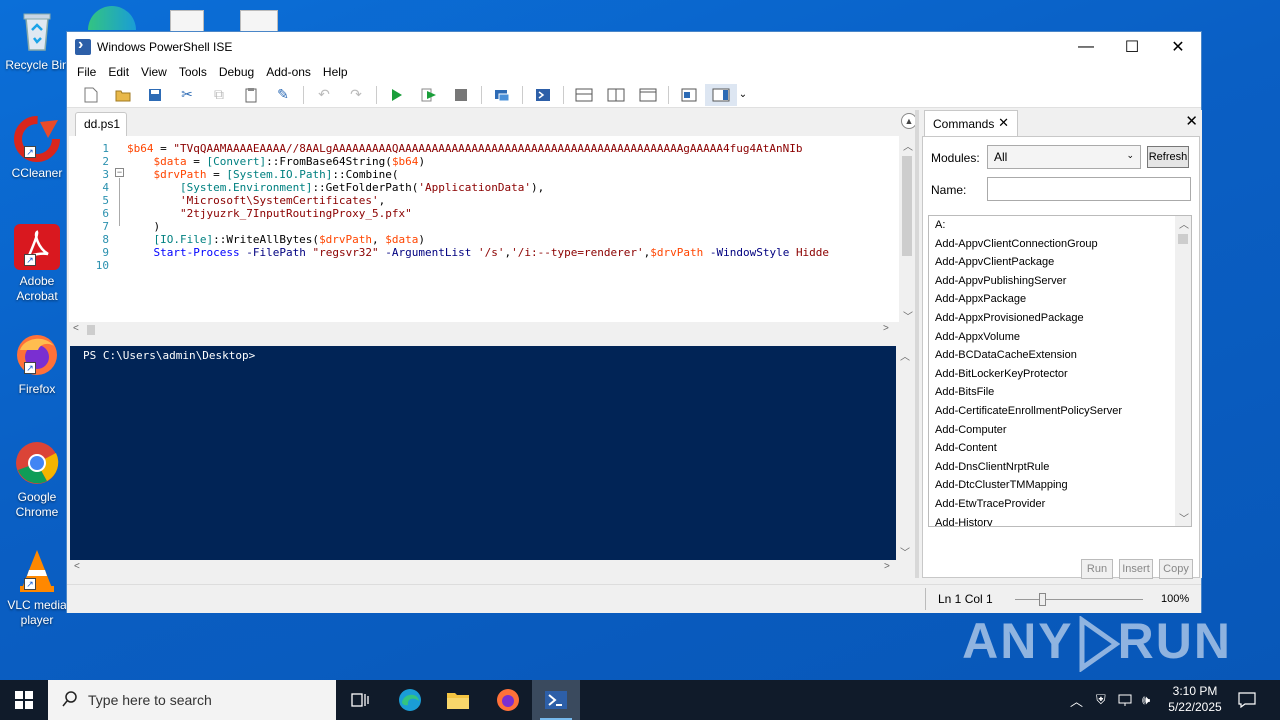 The width and height of the screenshot is (1280, 720). What do you see at coordinates (1178, 47) in the screenshot?
I see `close-button: ✕` at bounding box center [1178, 47].